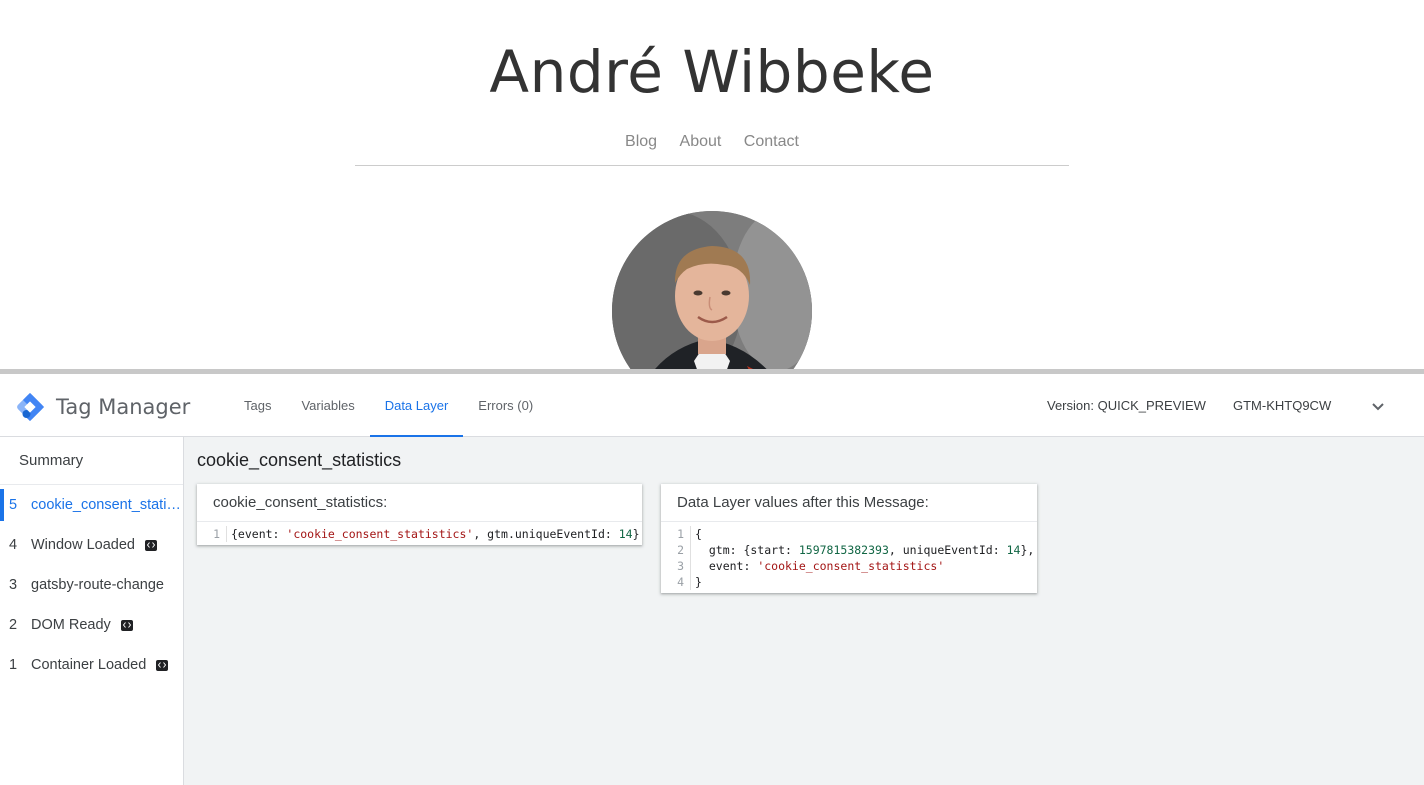  What do you see at coordinates (843, 550) in the screenshot?
I see `number-token: 1597815382393` at bounding box center [843, 550].